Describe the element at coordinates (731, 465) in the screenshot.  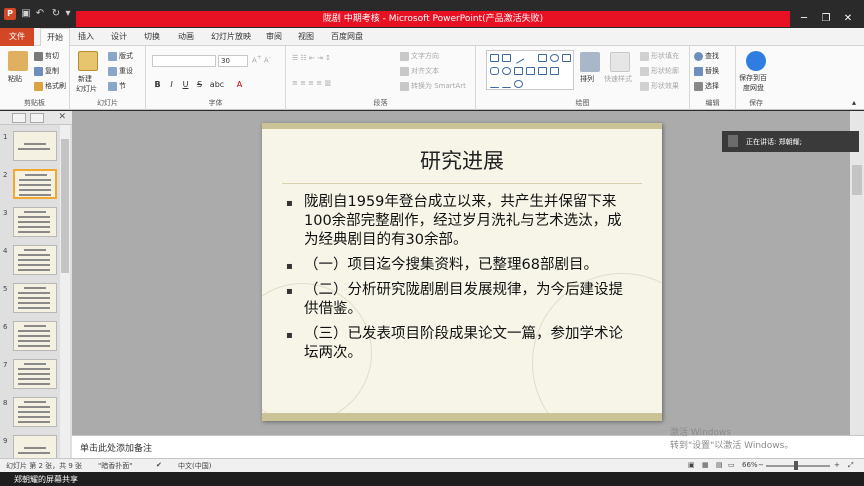
I see `slideshow-icon: ▭` at that location.